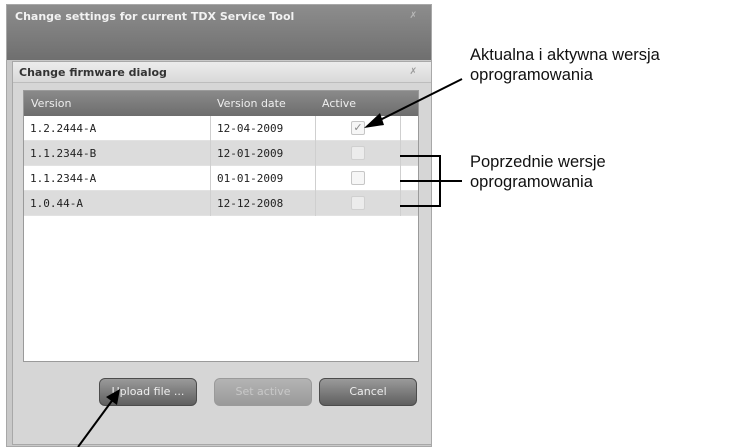 The width and height of the screenshot is (731, 447). What do you see at coordinates (538, 172) in the screenshot?
I see `previous-versions-callout: Poprzednie wersje oprogramowania` at bounding box center [538, 172].